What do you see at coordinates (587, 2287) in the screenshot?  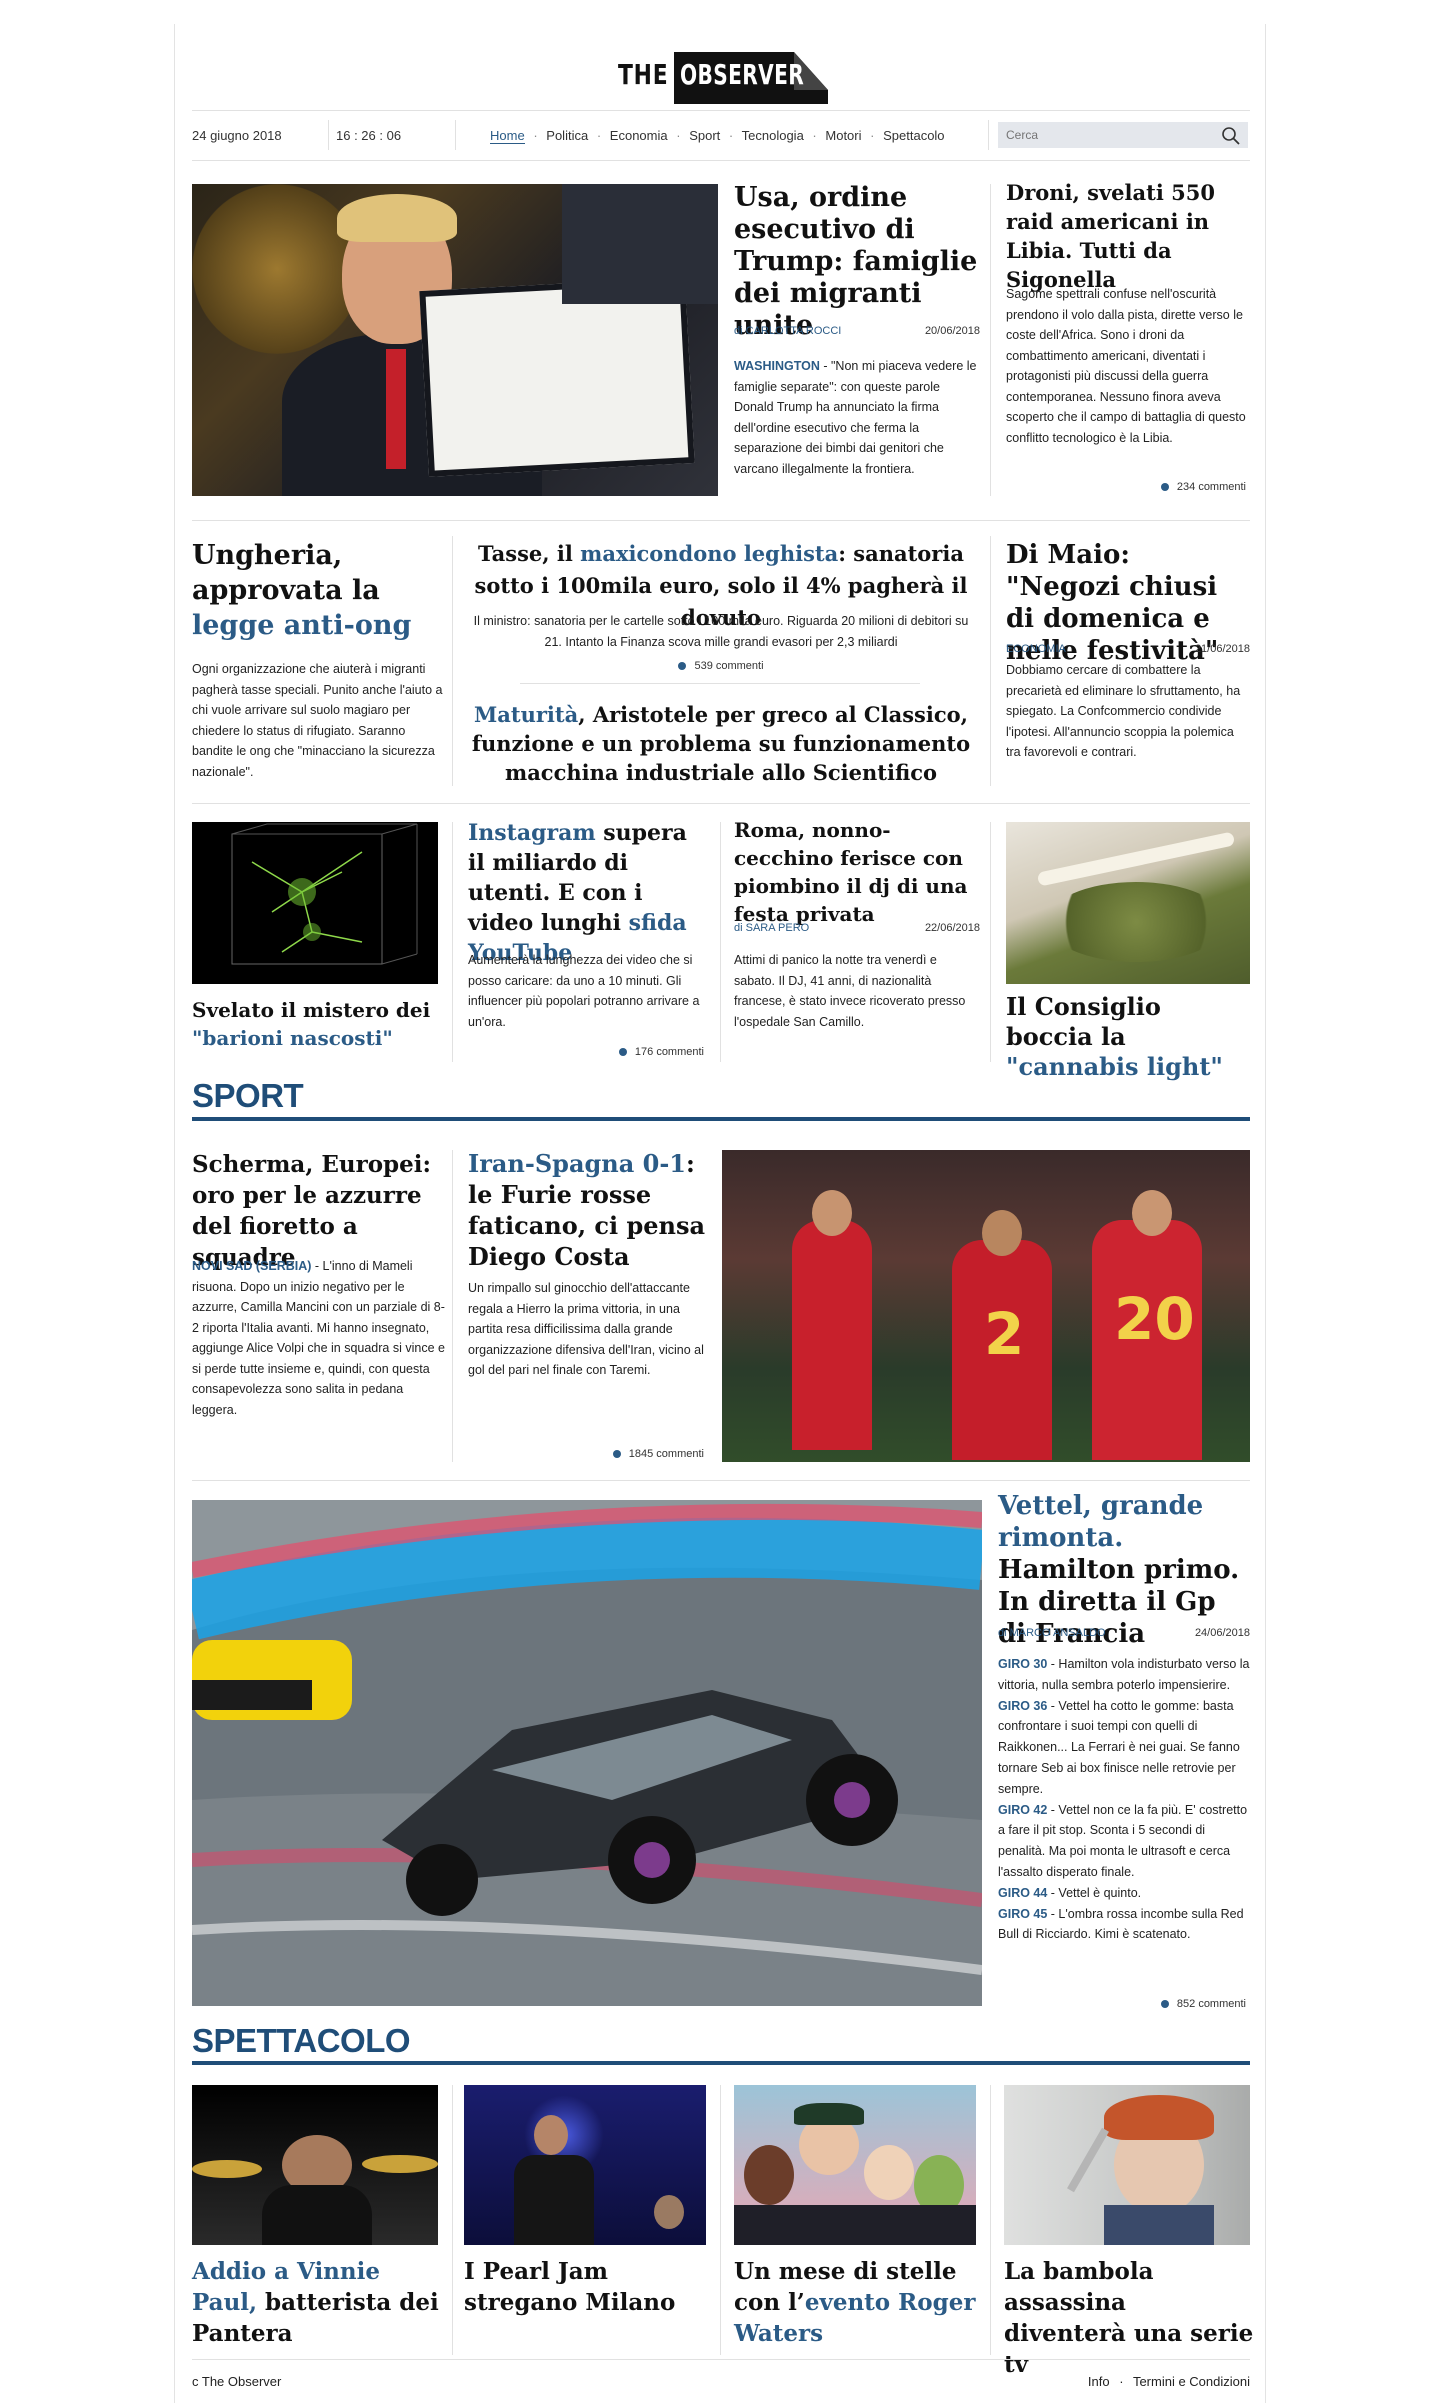 I see `pearl-jam-headline: I Pearl Jam stregano Milano` at bounding box center [587, 2287].